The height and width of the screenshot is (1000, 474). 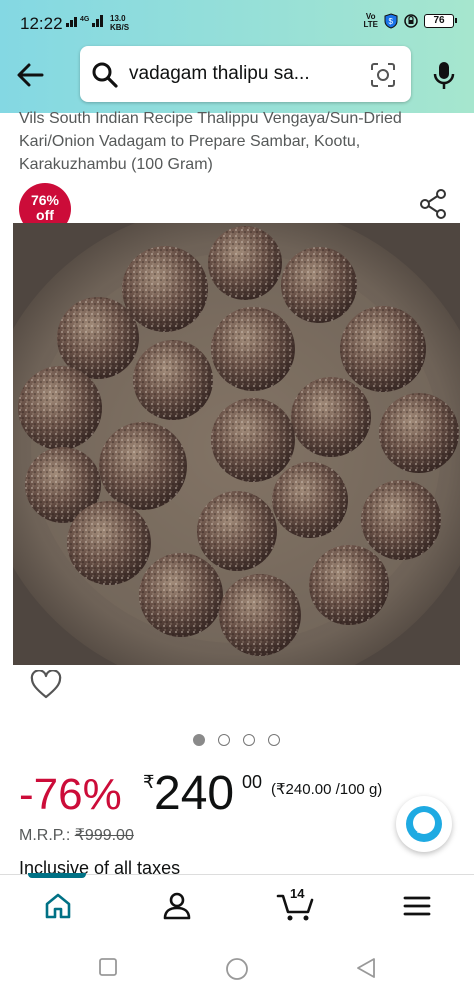 What do you see at coordinates (366, 968) in the screenshot?
I see `back-triangle-icon` at bounding box center [366, 968].